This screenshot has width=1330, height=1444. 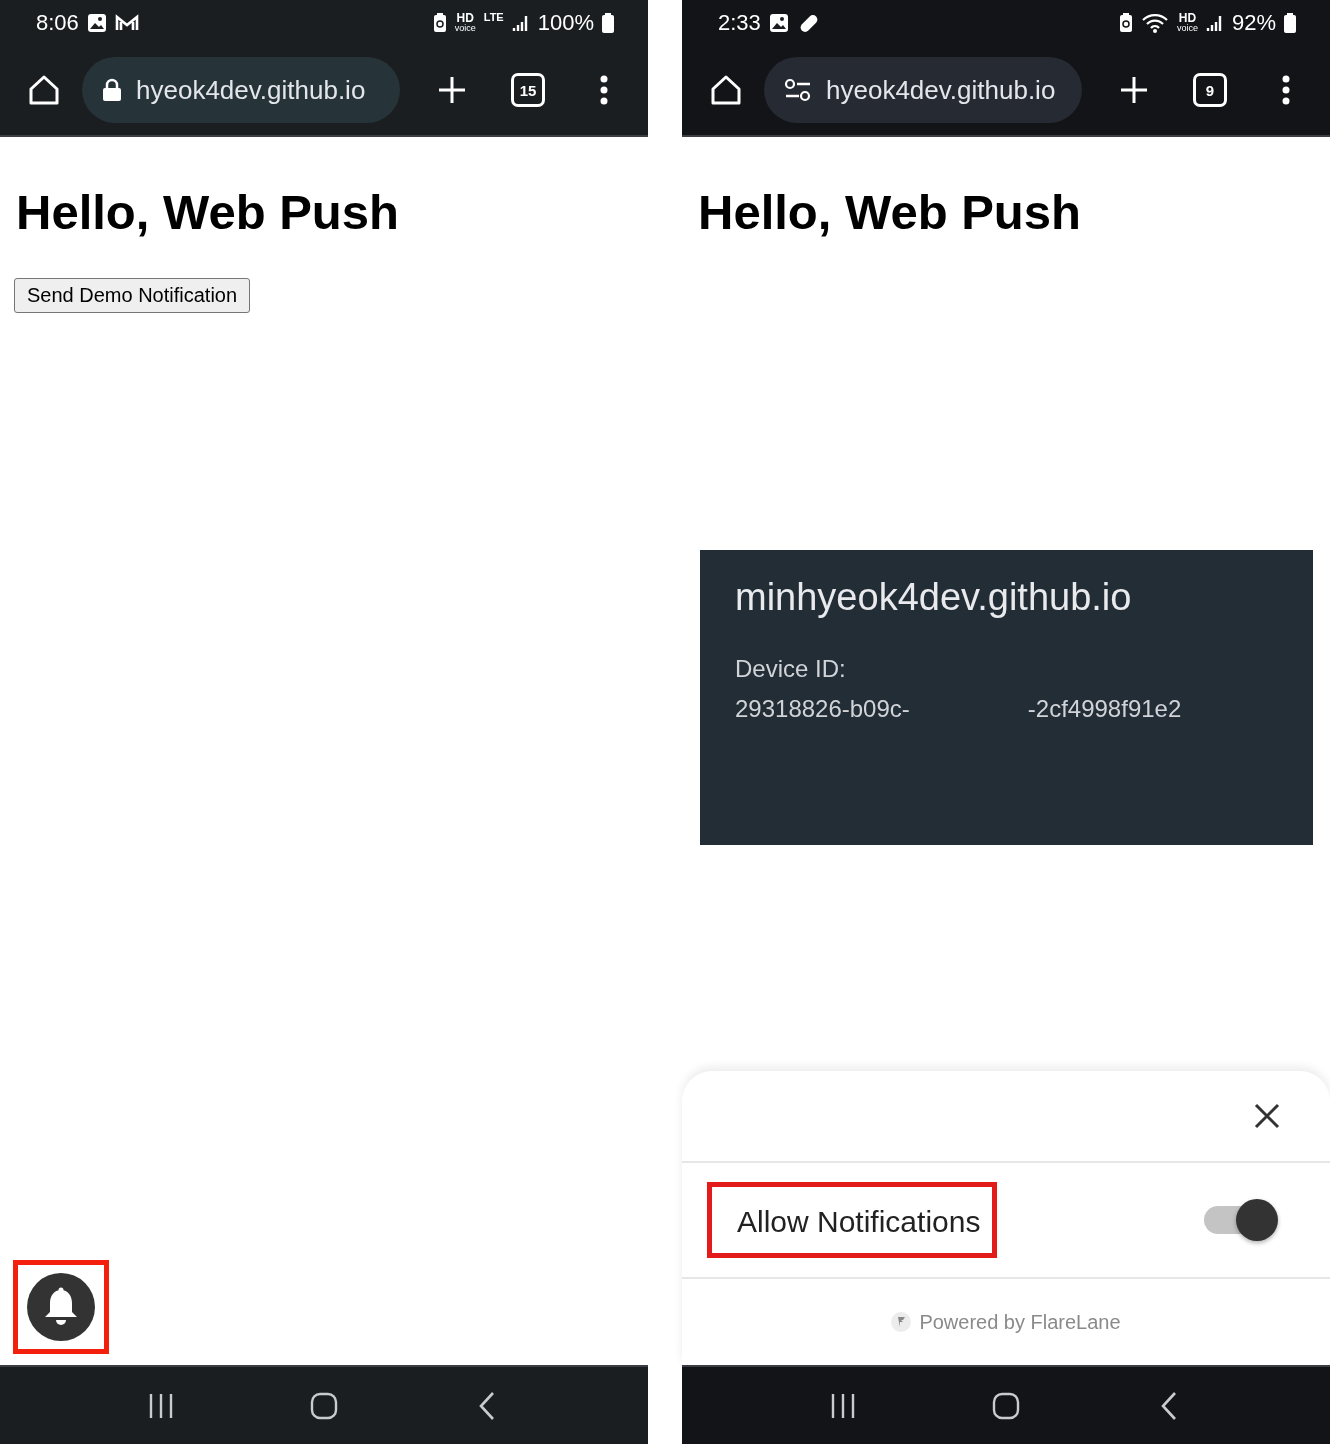 What do you see at coordinates (565, 22) in the screenshot?
I see `battery-level: 100%` at bounding box center [565, 22].